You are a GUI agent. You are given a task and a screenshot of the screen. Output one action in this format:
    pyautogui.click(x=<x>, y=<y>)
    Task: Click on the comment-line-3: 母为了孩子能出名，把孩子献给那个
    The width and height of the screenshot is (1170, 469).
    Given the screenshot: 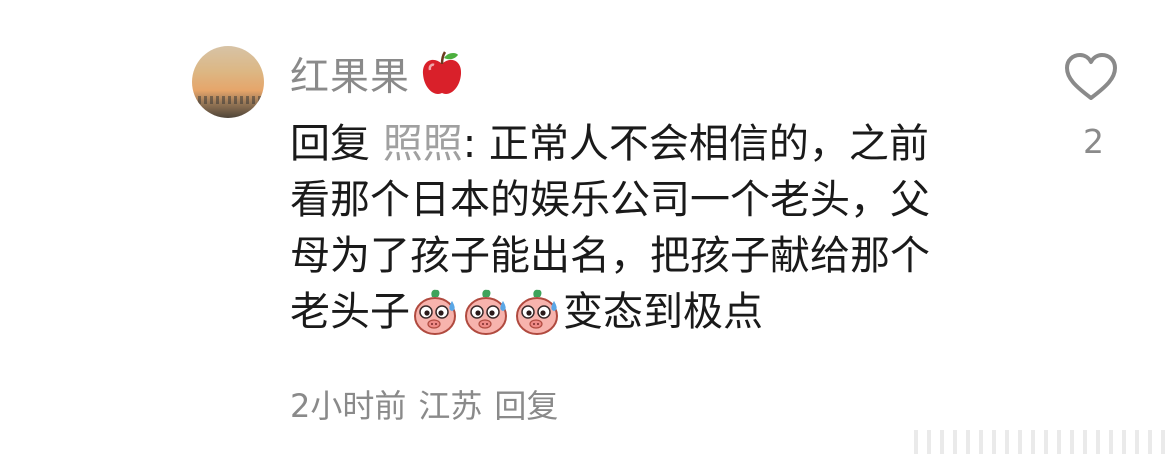 What is the action you would take?
    pyautogui.click(x=610, y=256)
    